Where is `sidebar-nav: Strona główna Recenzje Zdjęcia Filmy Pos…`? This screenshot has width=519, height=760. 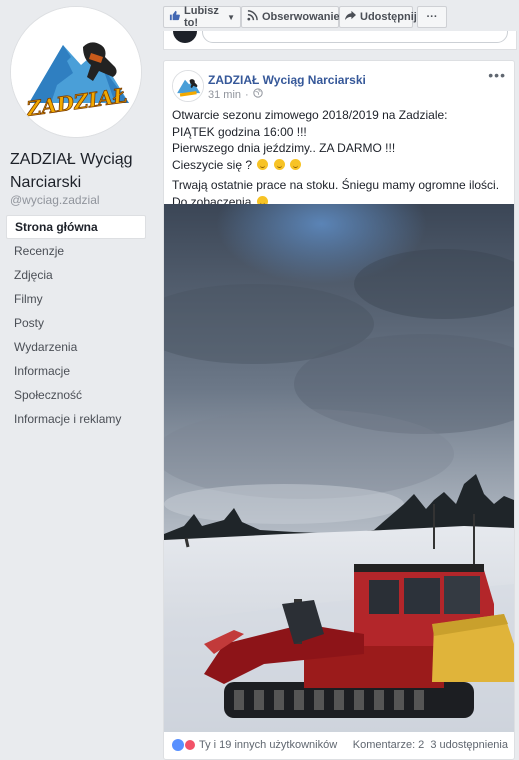 sidebar-nav: Strona główna Recenzje Zdjęcia Filmy Pos… is located at coordinates (76, 323).